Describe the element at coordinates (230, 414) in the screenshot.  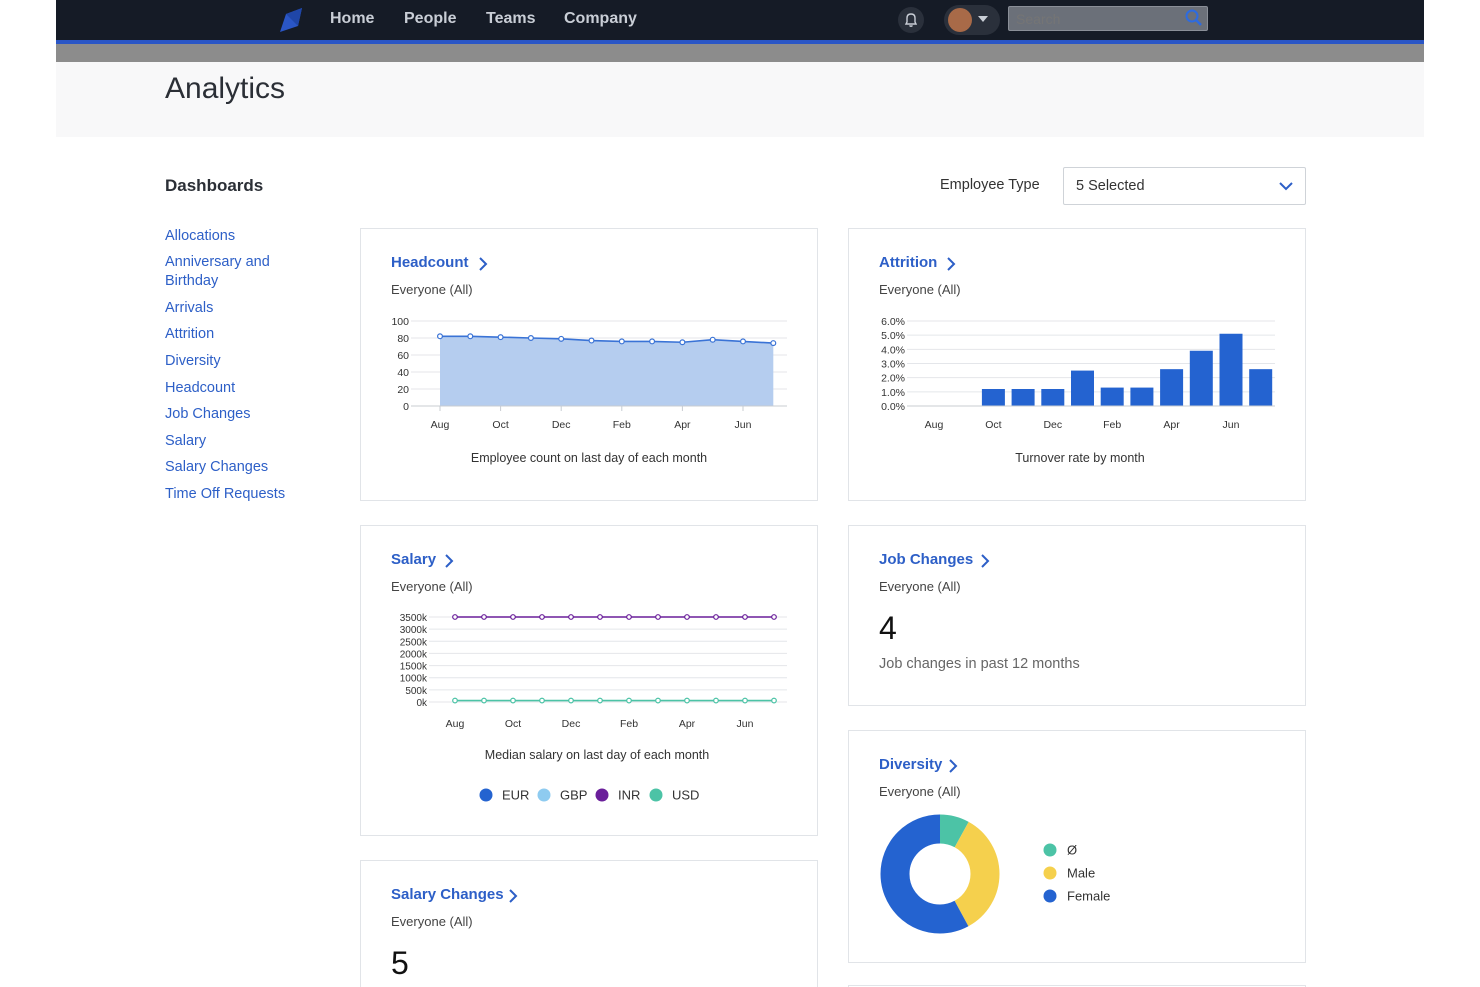
I see `sidebar-item-job-changes: Job Changes` at that location.